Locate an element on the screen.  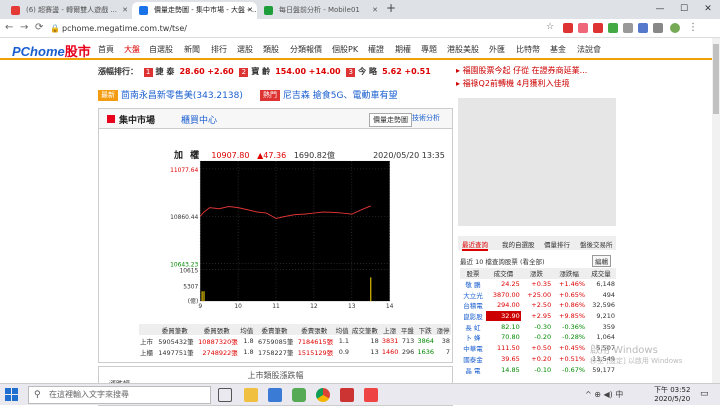
stock-row: 敬 鵬 24.25 +0.35 +1.46% 6,148 is located at coordinates (538, 284).